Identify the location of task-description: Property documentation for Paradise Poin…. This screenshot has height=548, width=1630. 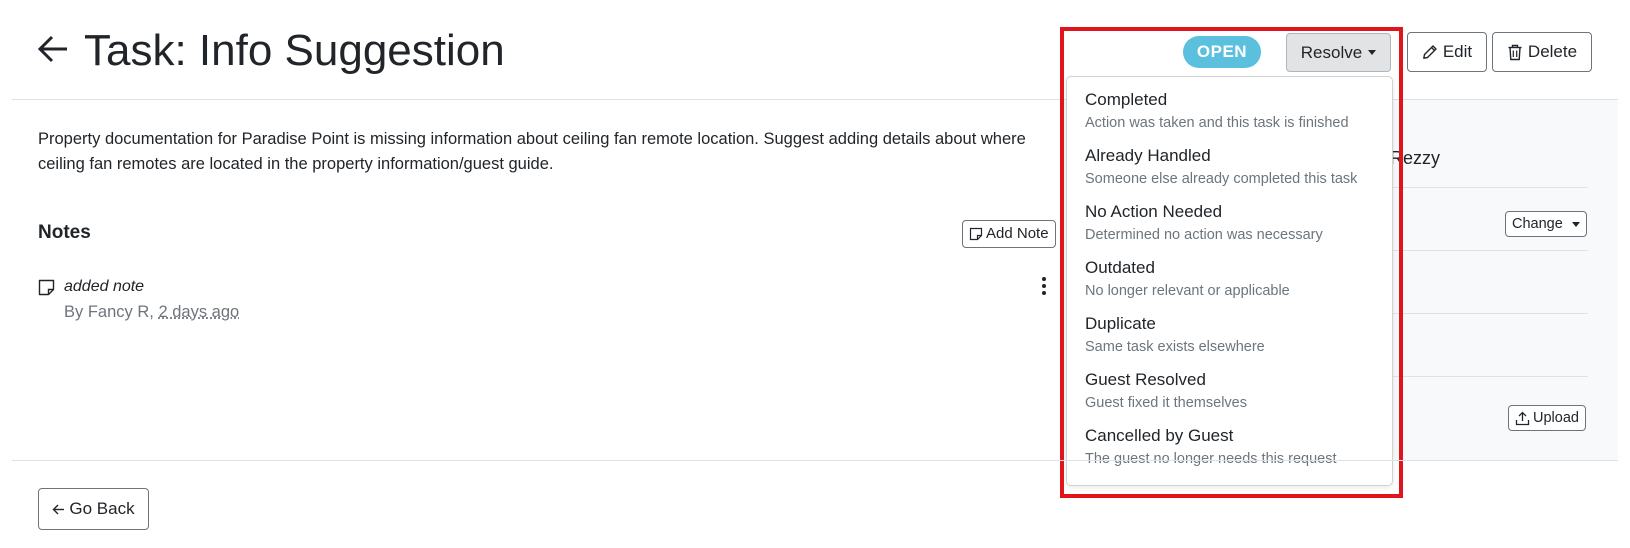
(532, 151).